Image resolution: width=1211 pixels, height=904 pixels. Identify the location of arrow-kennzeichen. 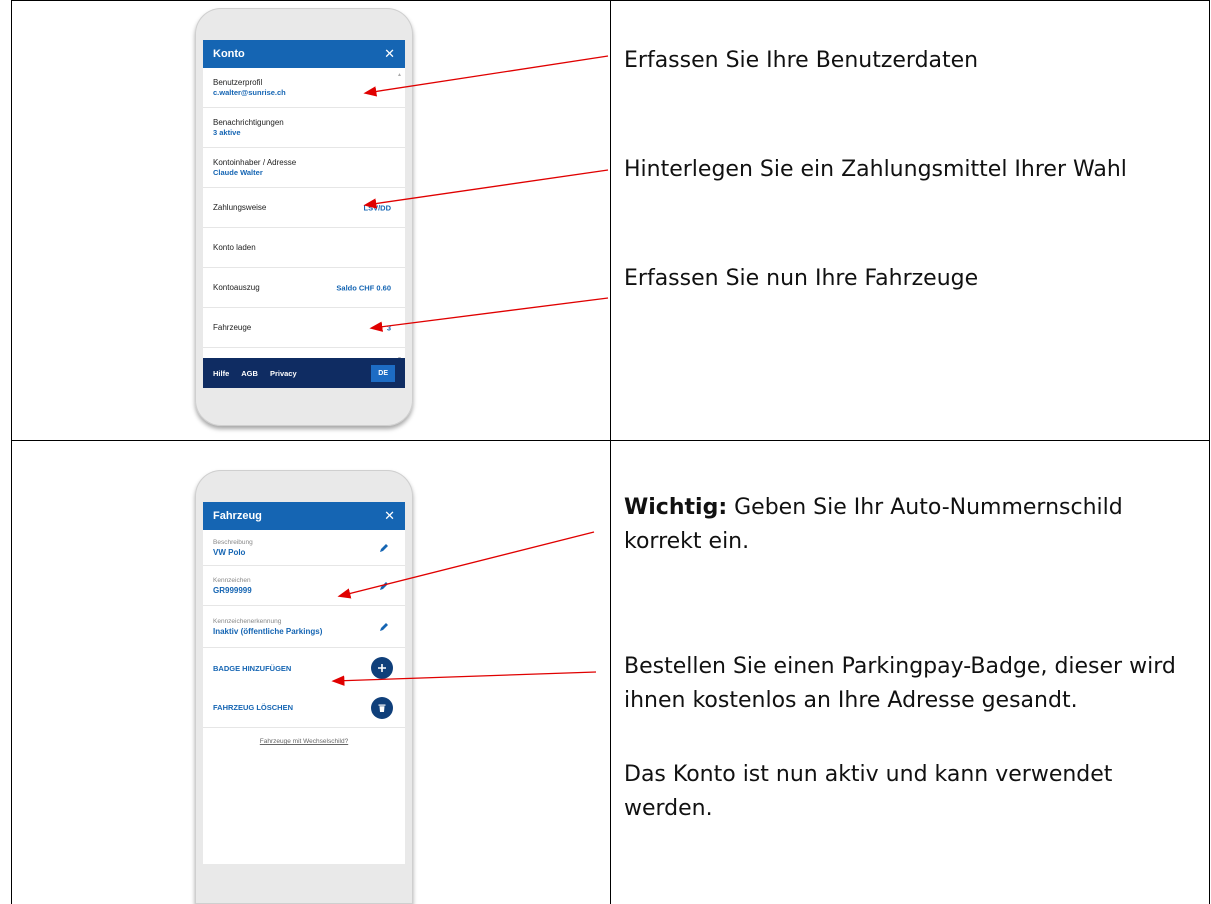
(466, 565).